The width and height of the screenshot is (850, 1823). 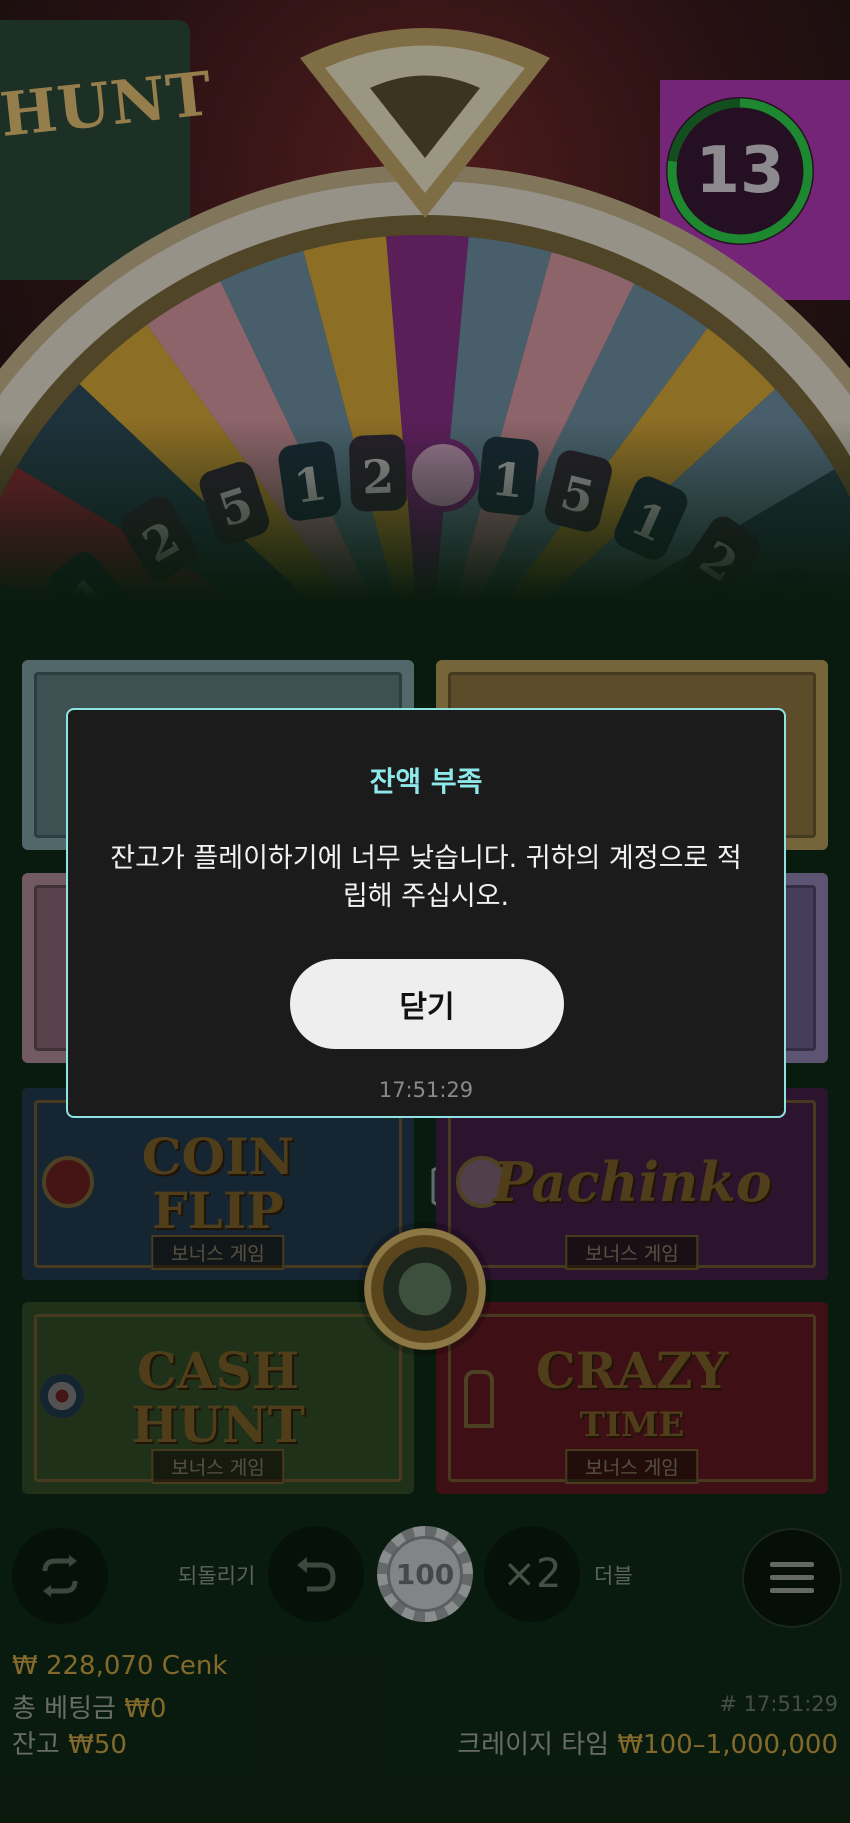 What do you see at coordinates (427, 1004) in the screenshot?
I see `close-button: 닫기` at bounding box center [427, 1004].